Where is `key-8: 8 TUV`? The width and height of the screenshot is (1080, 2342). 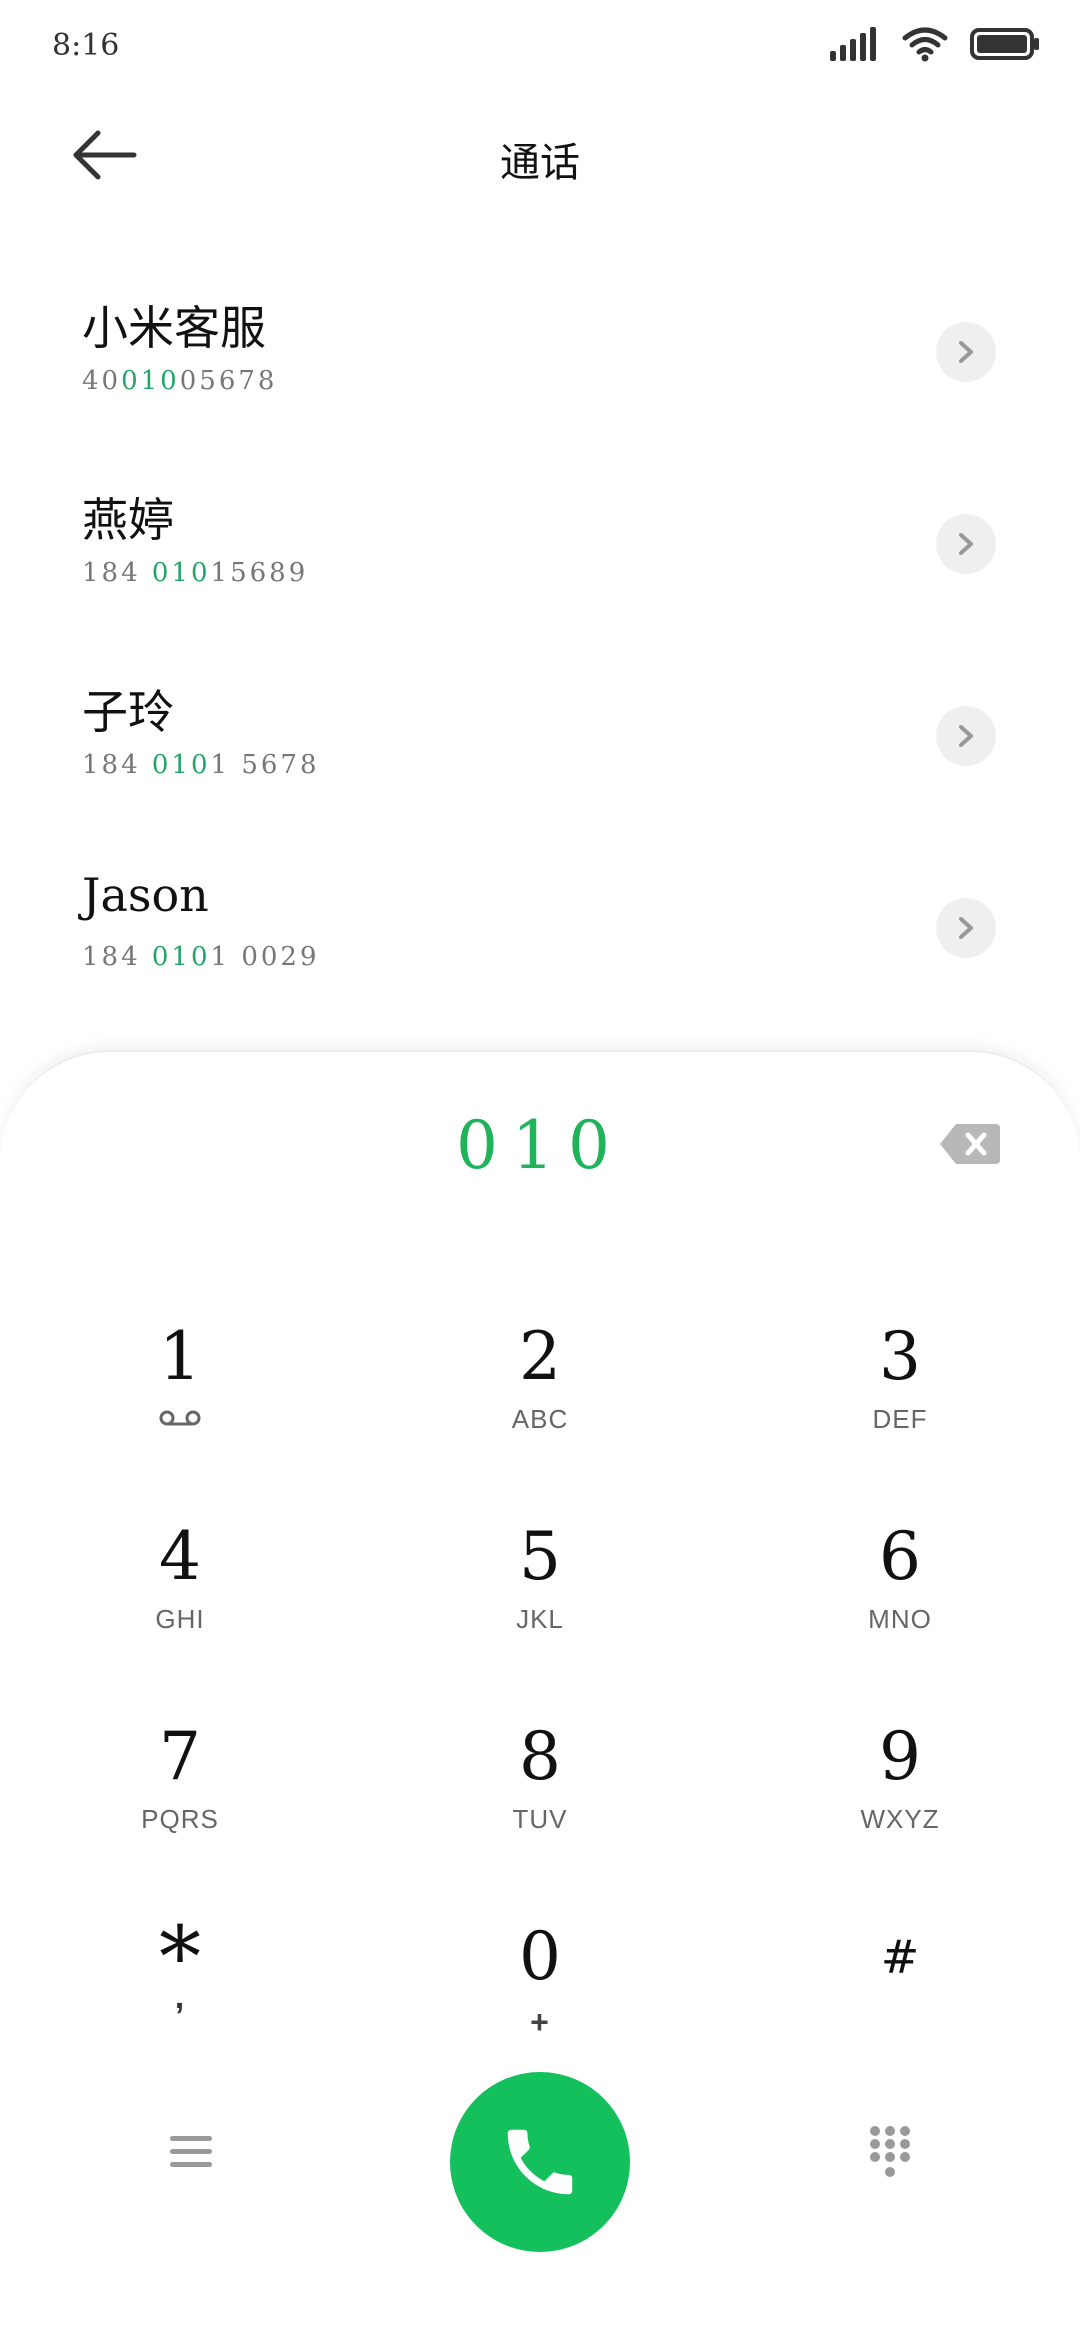
key-8: 8 TUV is located at coordinates (540, 1802).